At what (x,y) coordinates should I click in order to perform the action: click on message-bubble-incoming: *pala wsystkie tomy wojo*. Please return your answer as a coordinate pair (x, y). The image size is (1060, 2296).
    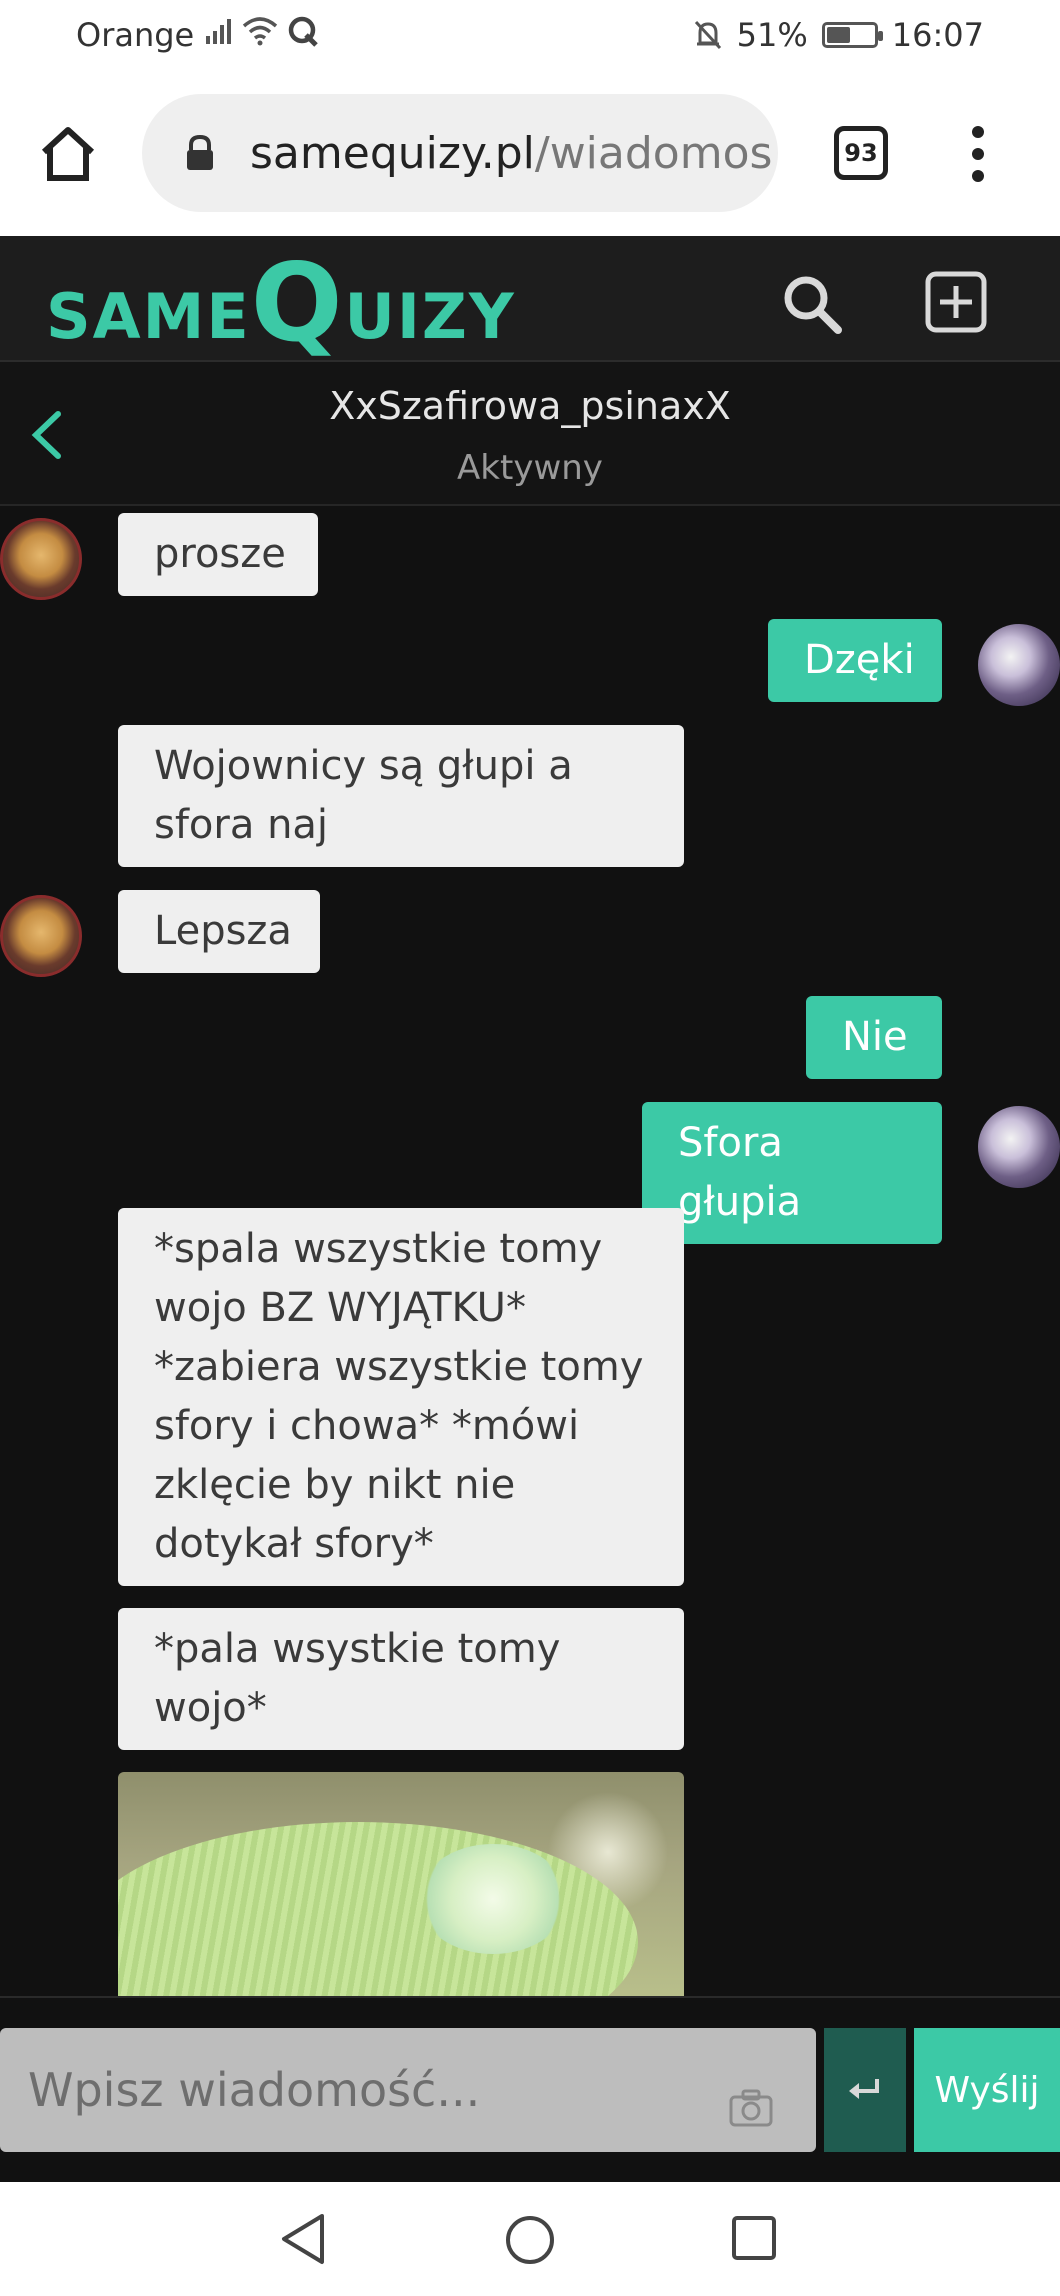
    Looking at the image, I should click on (401, 1679).